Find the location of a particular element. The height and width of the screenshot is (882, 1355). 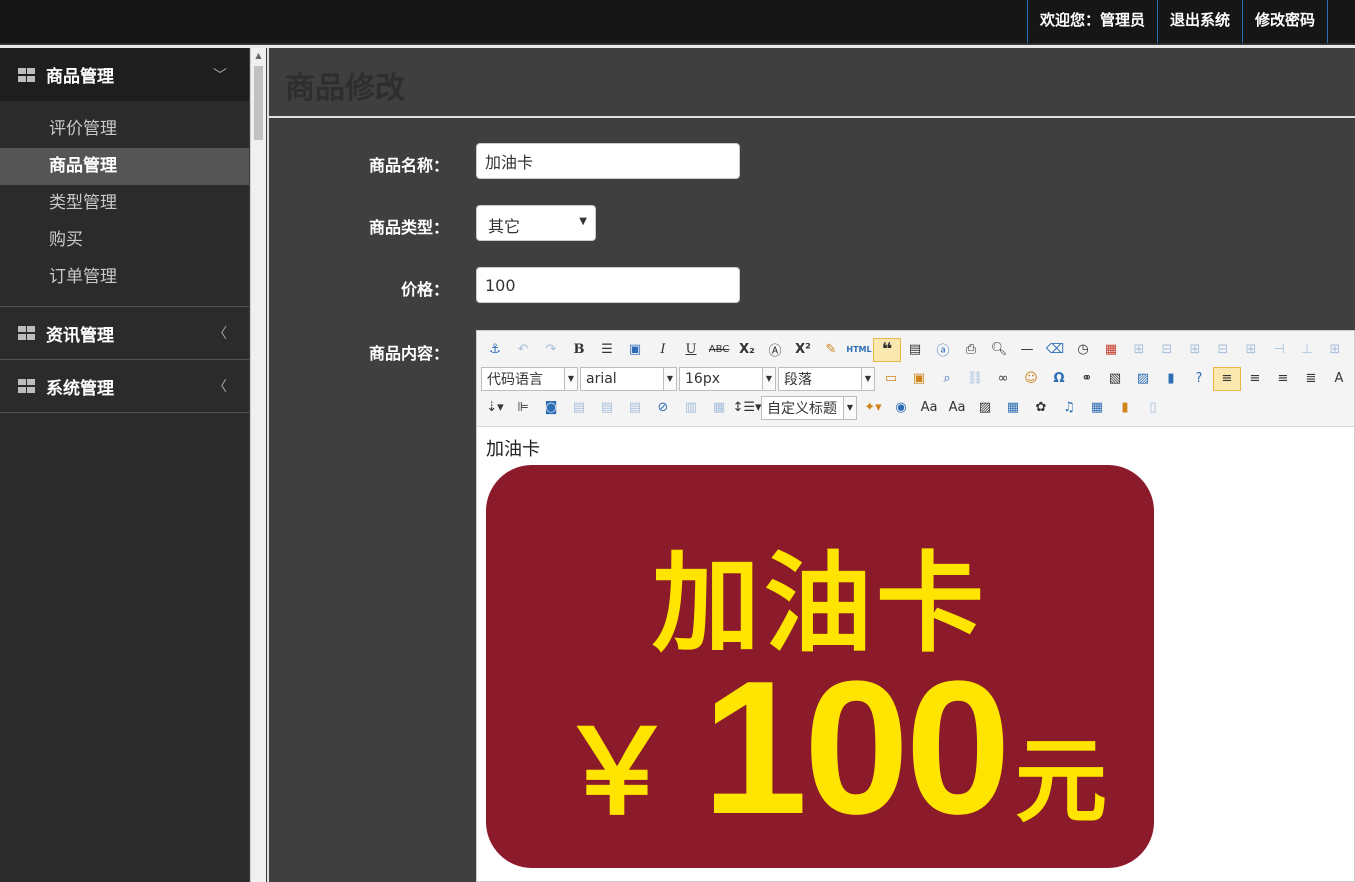

sidebar-item-products: 商品管理 is located at coordinates (124, 166).